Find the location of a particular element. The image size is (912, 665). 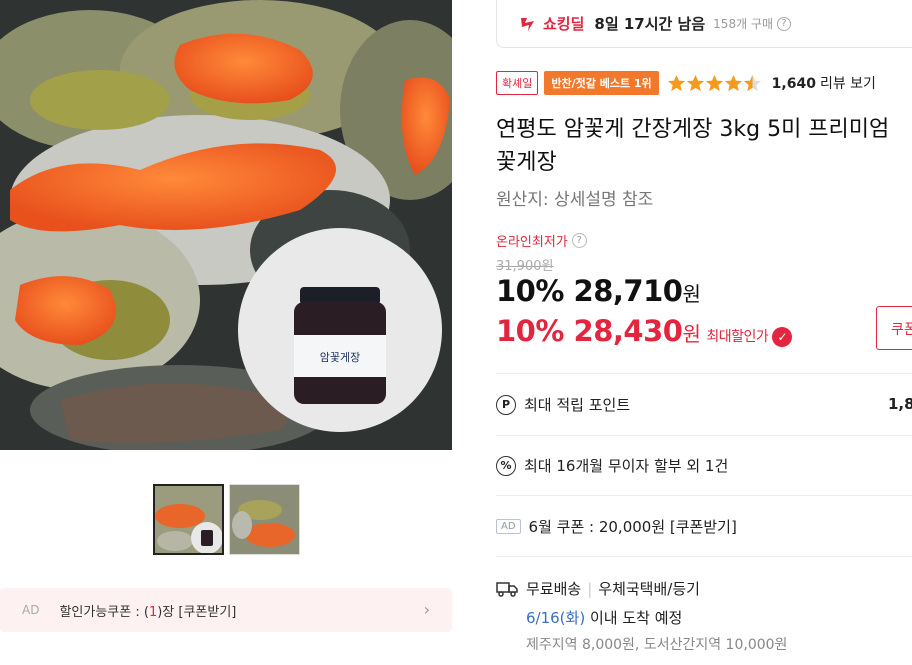

free-shipping: 무료배송 is located at coordinates (554, 589).